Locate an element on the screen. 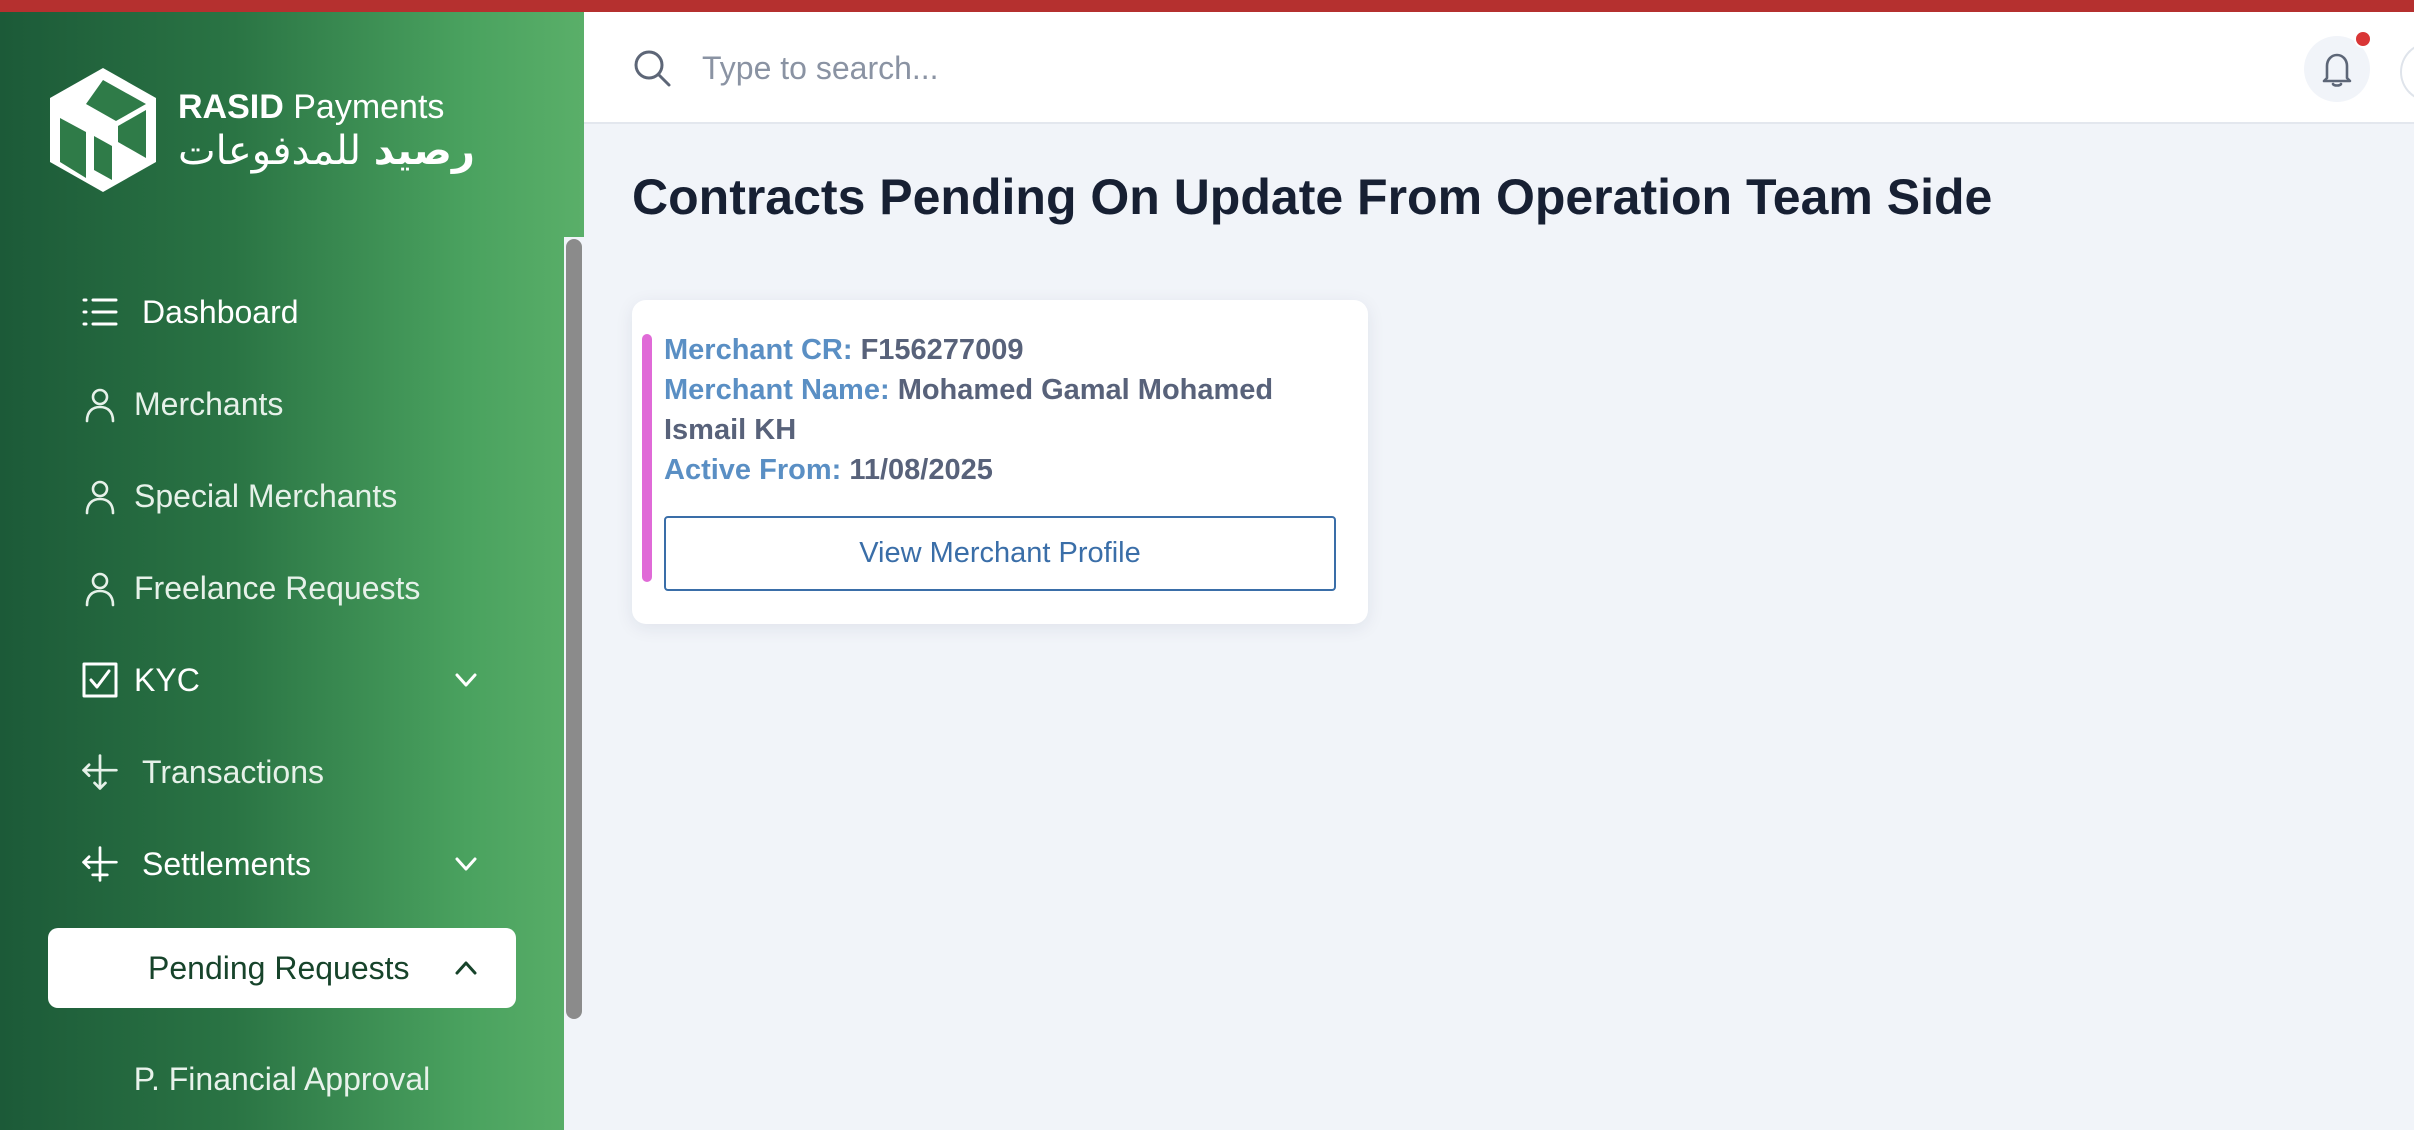 The width and height of the screenshot is (2414, 1130). brand-arabic-rest: للمدفوعات is located at coordinates (276, 151).